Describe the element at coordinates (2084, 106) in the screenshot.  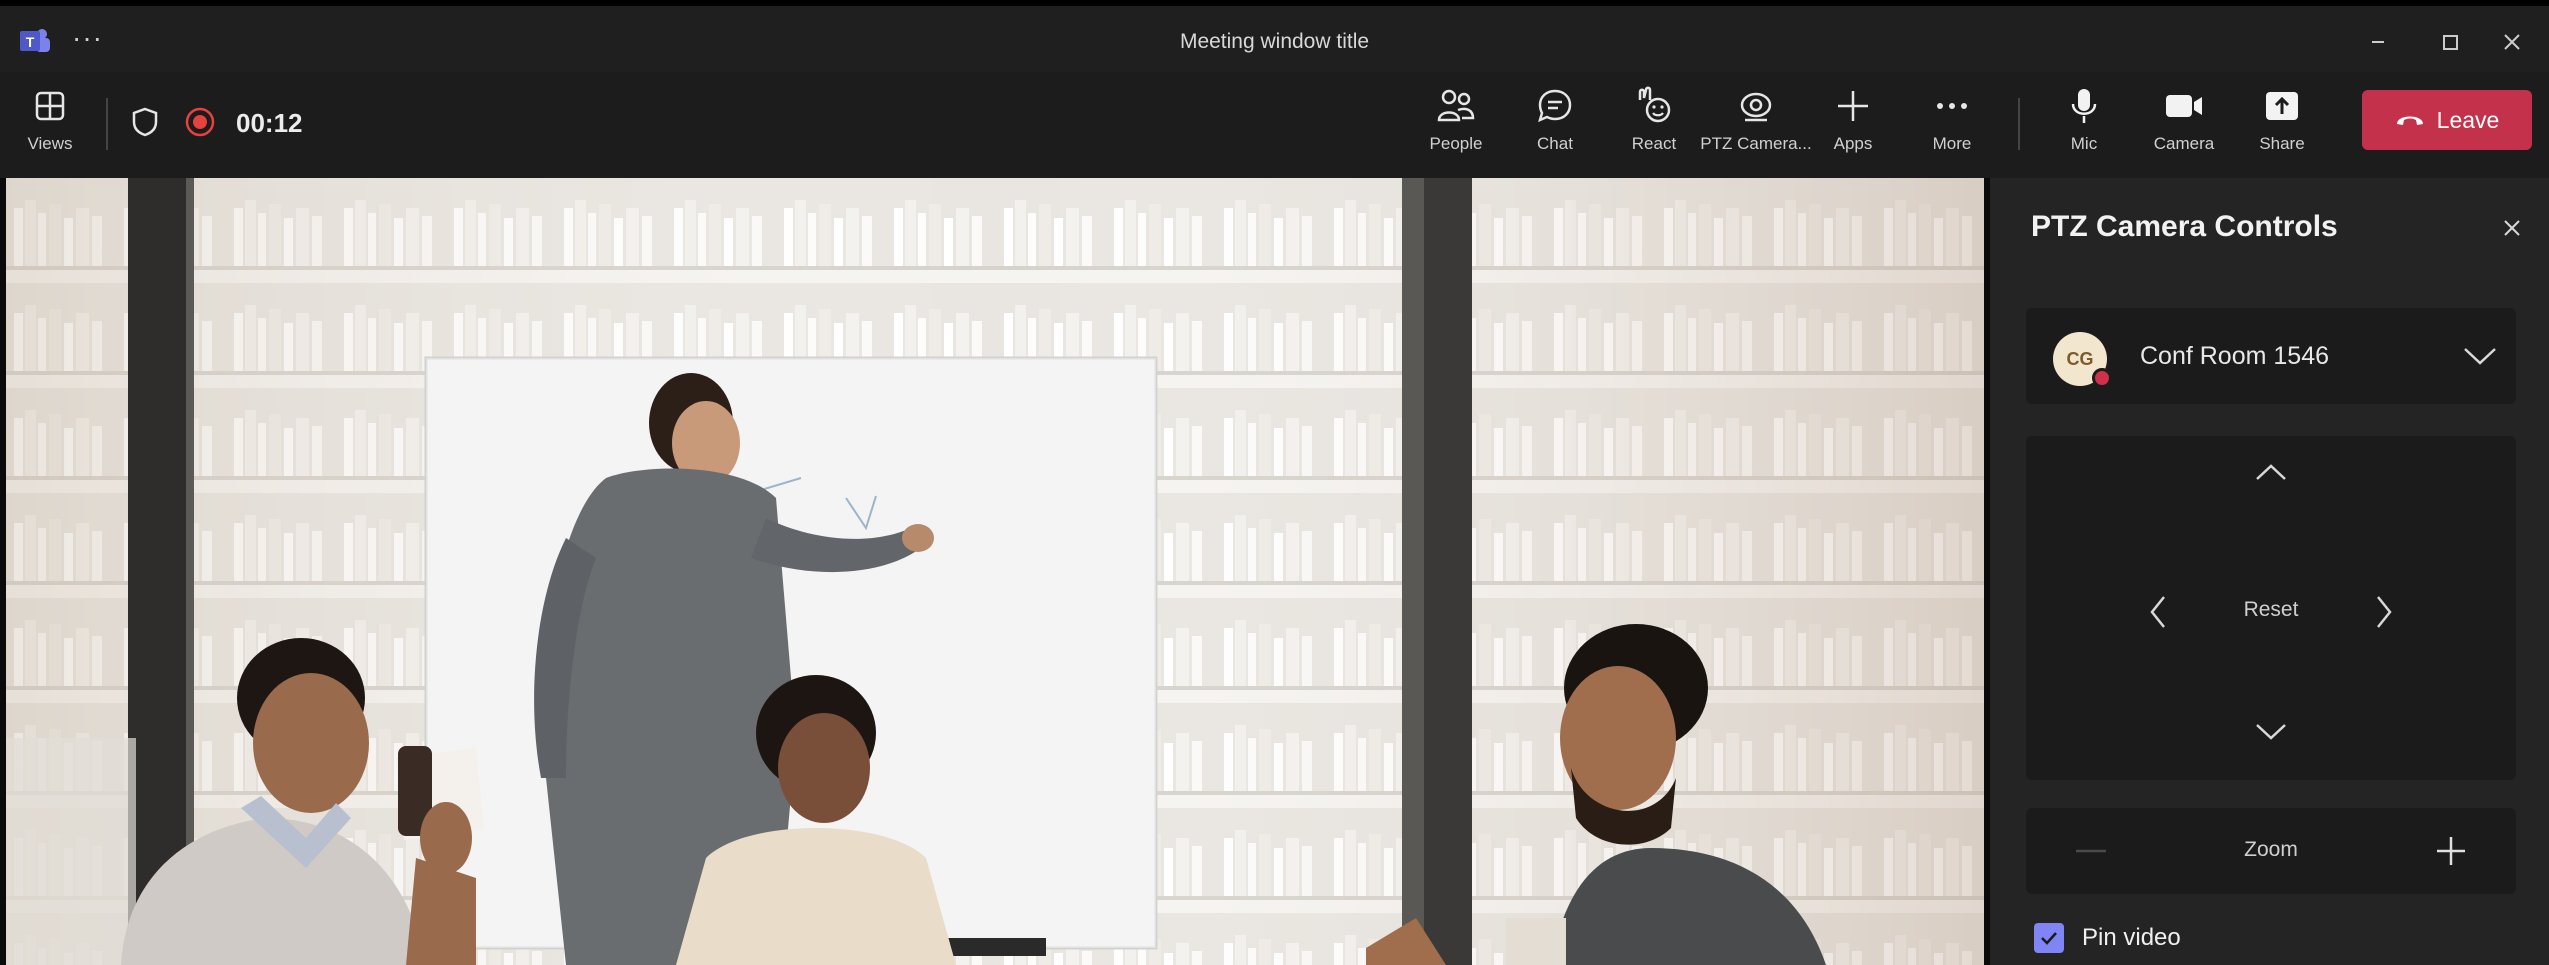
I see `mic-icon` at that location.